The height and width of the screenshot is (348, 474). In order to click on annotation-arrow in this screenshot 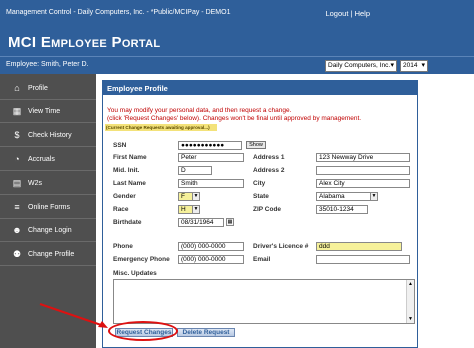, I will do `click(73, 315)`.